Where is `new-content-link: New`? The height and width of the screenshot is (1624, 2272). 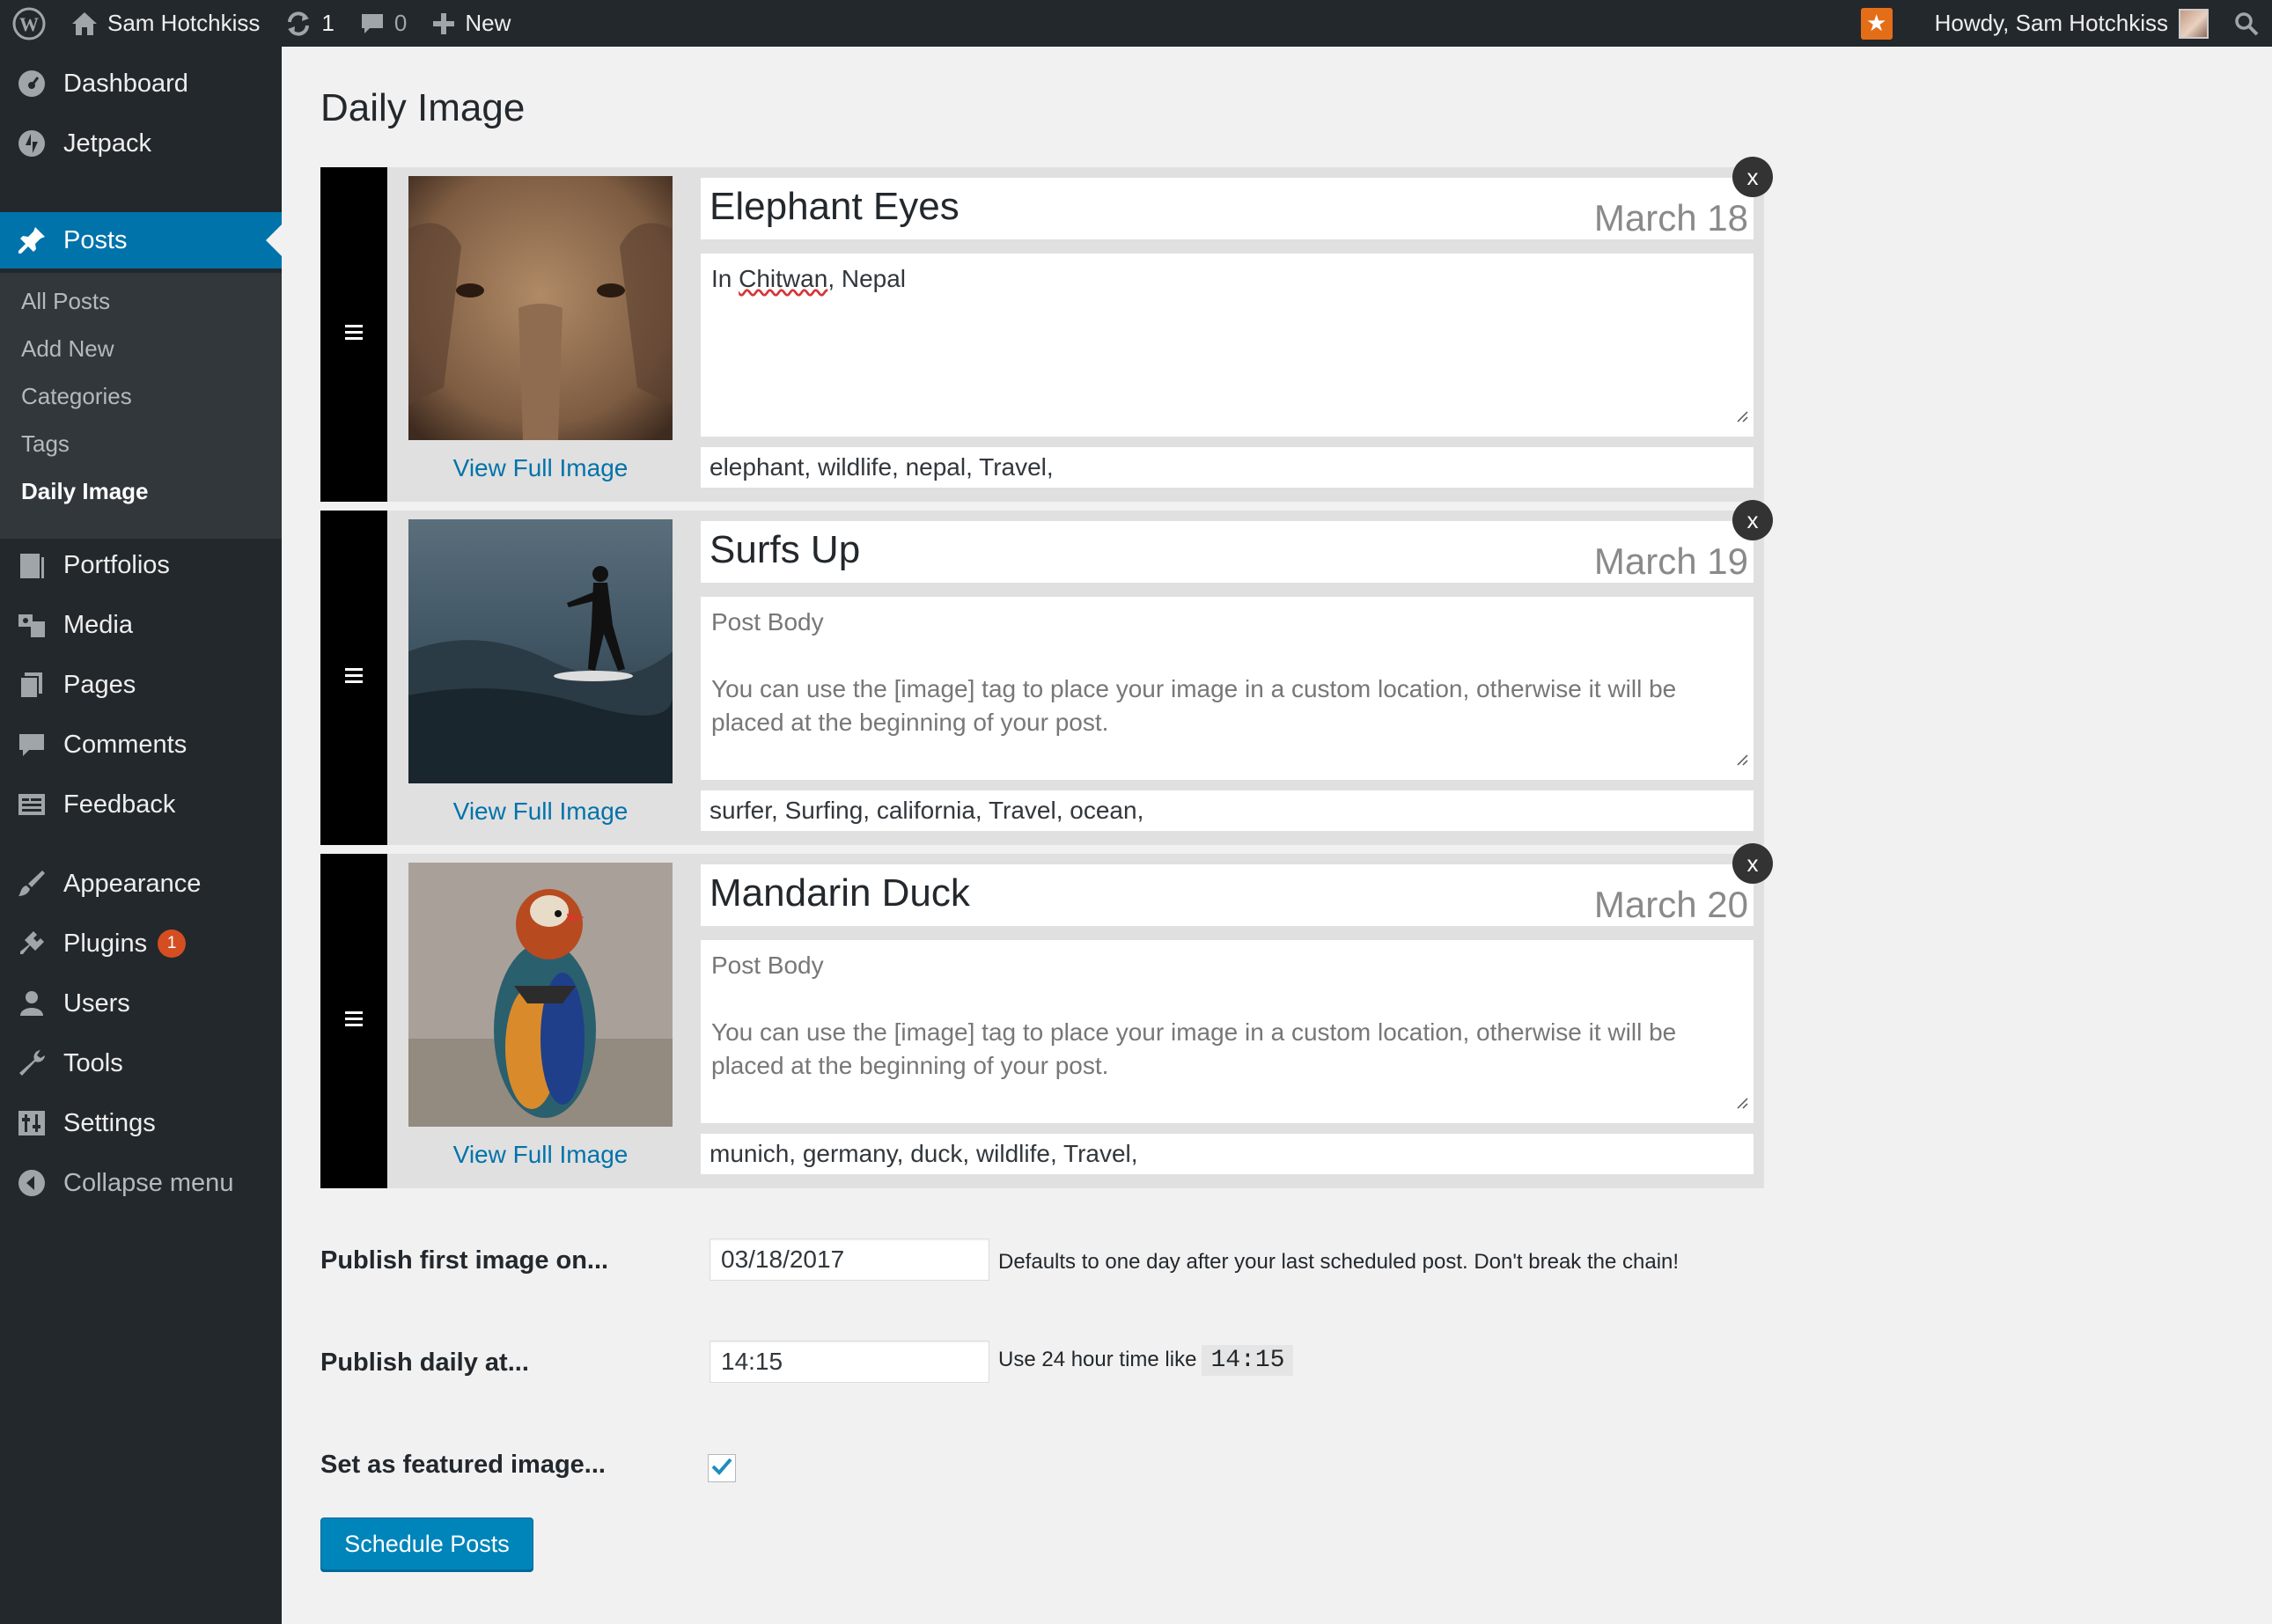 new-content-link: New is located at coordinates (471, 23).